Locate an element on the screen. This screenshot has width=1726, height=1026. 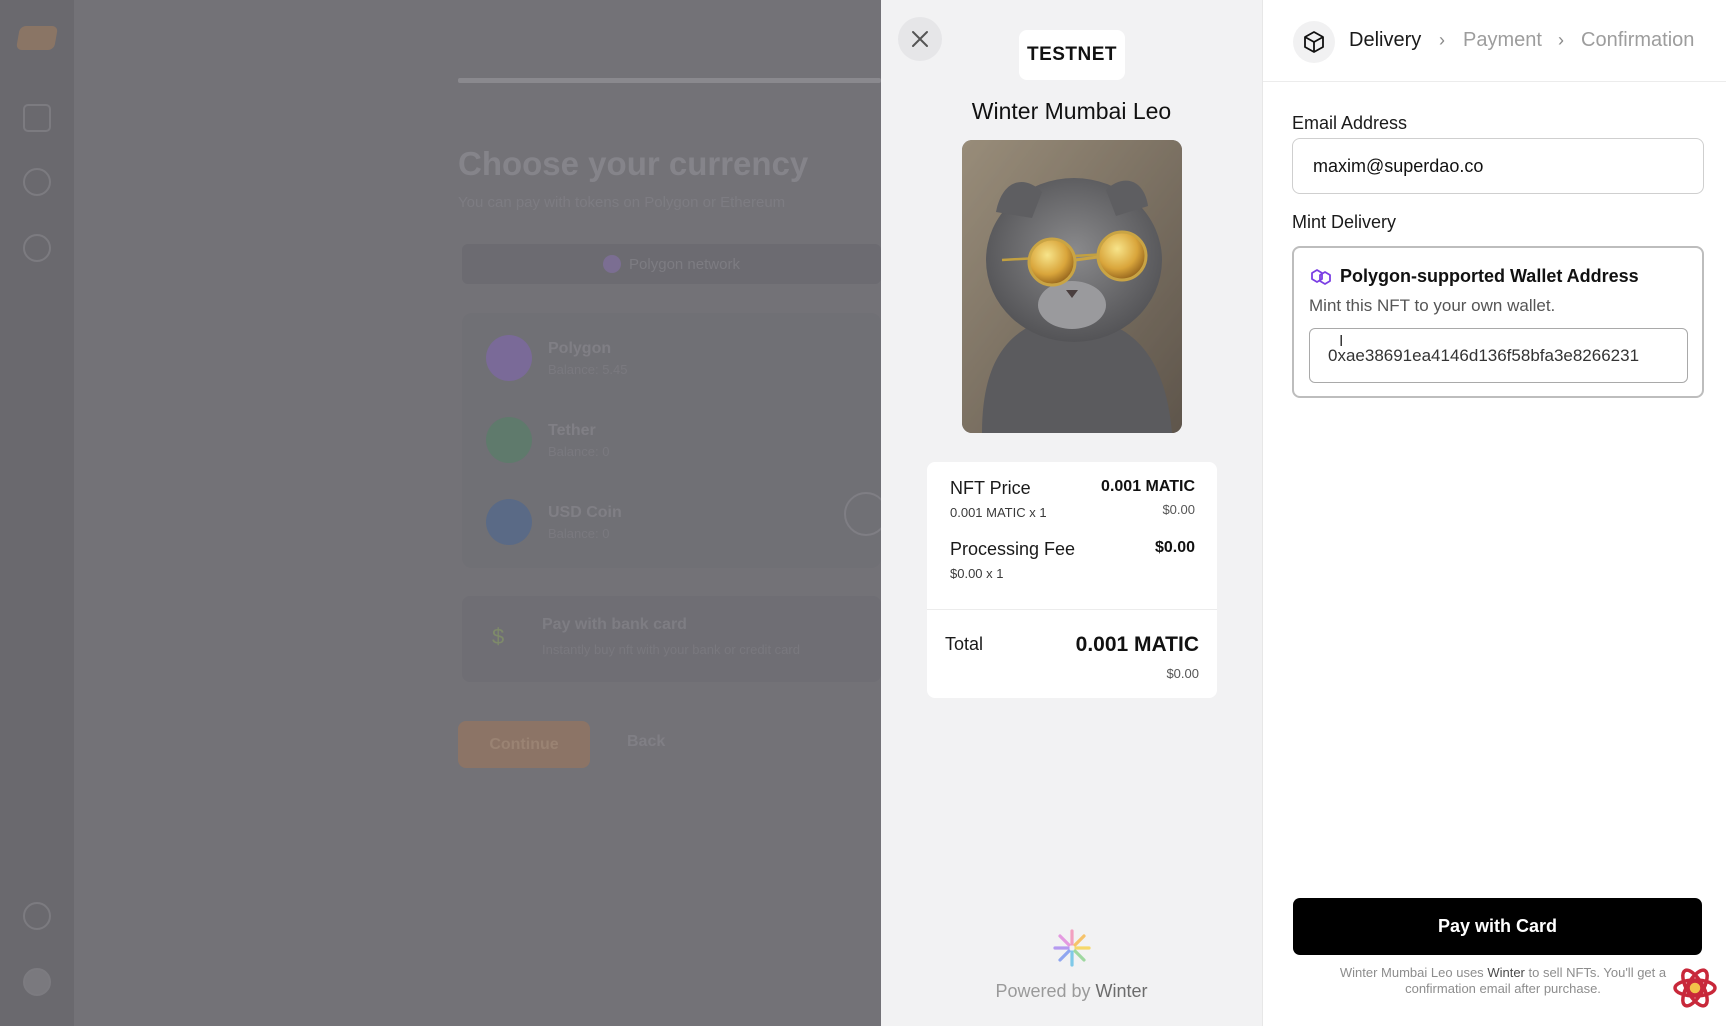
wallet-option-header: Polygon-supported Wallet Address is located at coordinates (1474, 276).